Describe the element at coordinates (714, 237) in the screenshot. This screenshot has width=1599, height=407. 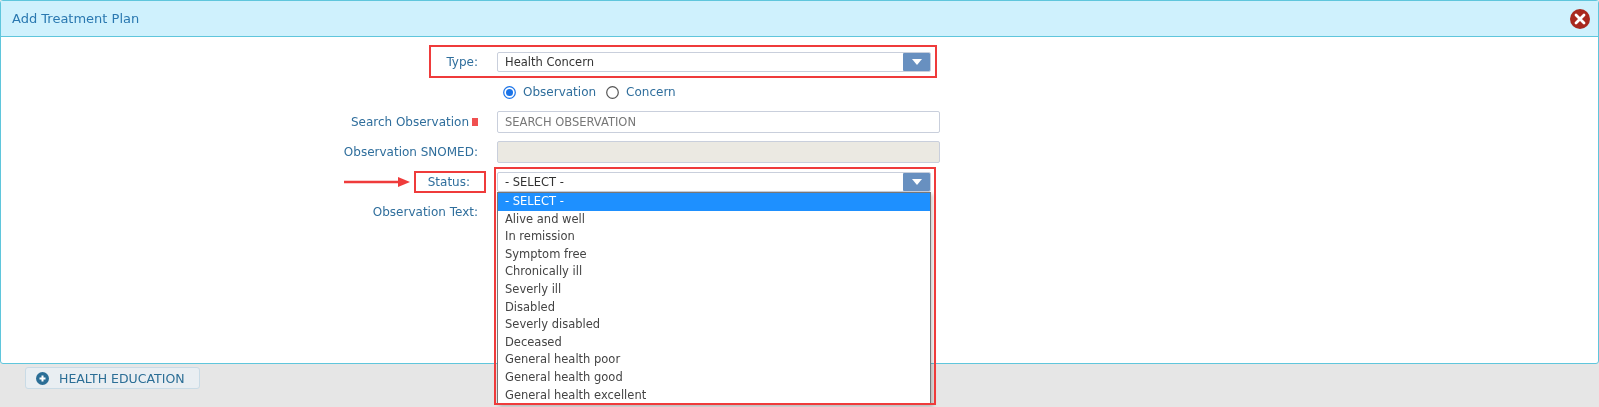
I see `dropdown-option: In remission` at that location.